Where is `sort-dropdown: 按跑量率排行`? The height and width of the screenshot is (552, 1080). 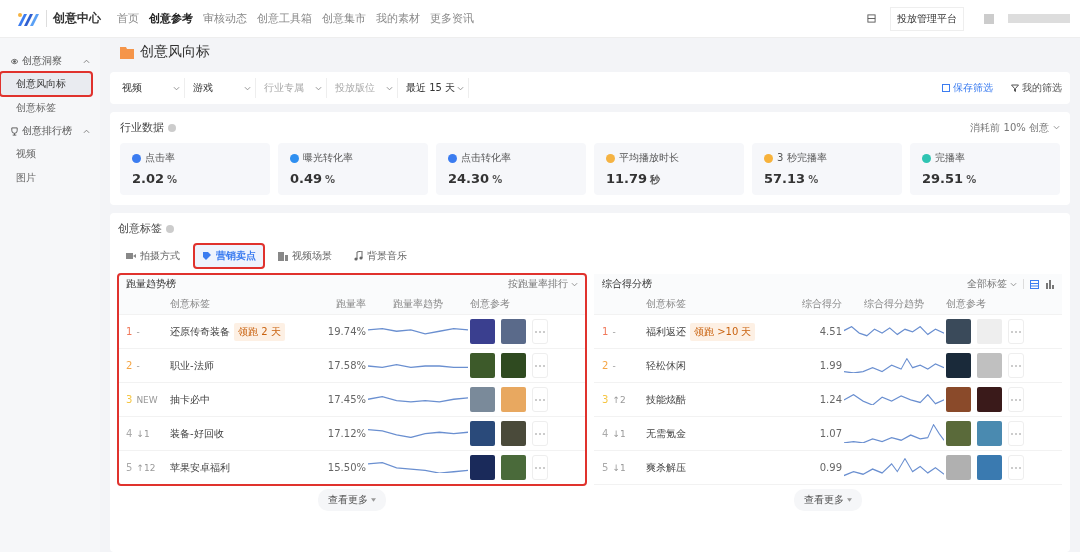 sort-dropdown: 按跑量率排行 is located at coordinates (543, 284).